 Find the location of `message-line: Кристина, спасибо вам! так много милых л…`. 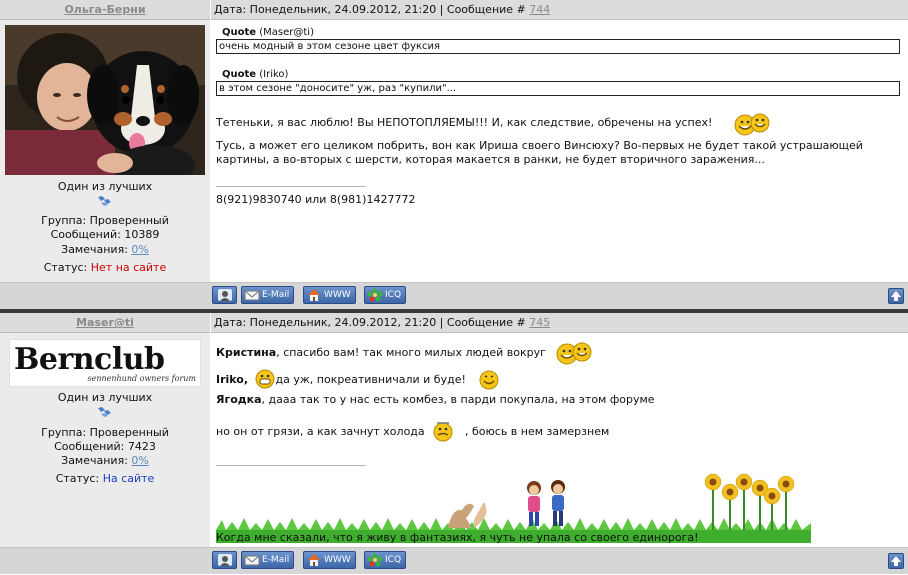

message-line: Кристина, спасибо вам! так много милых л… is located at coordinates (381, 353).